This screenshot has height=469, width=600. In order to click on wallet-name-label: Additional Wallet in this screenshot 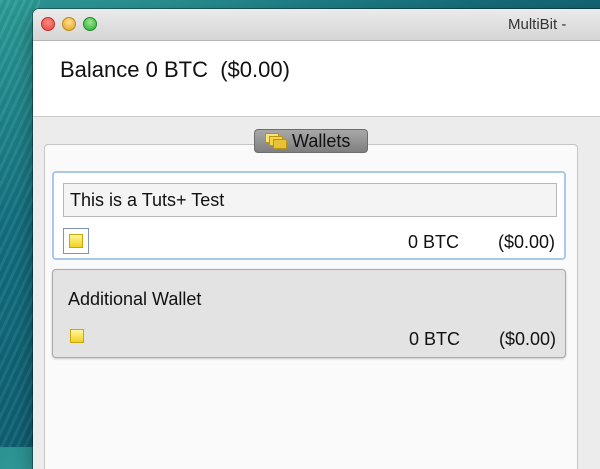, I will do `click(135, 299)`.